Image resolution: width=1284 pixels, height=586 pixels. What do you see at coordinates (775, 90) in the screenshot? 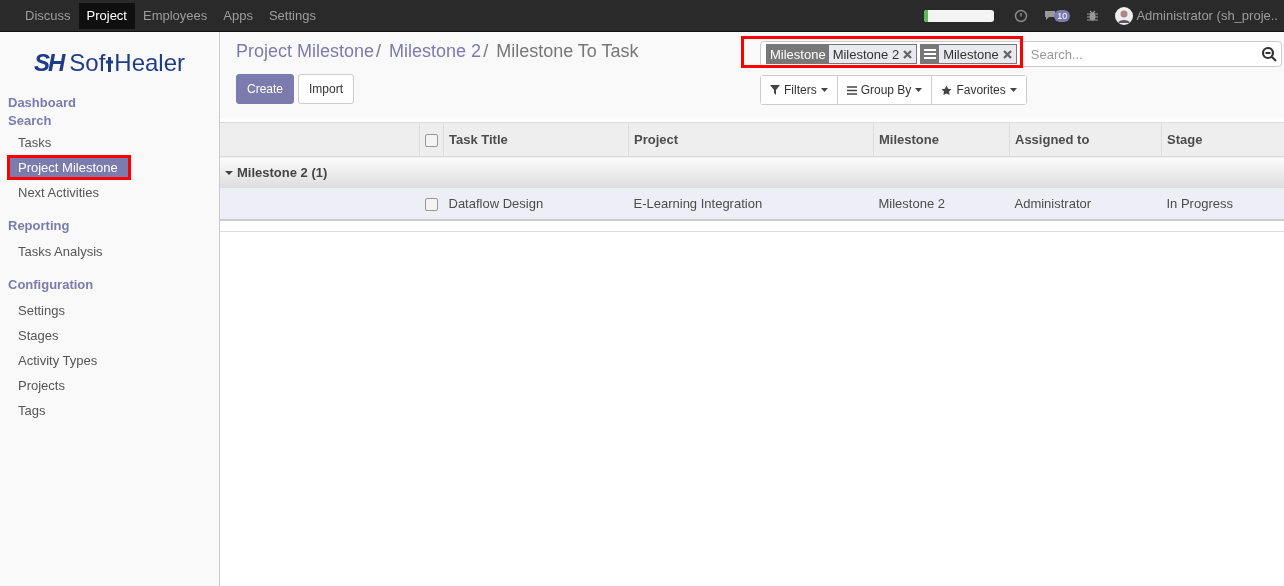
I see `filter-icon` at bounding box center [775, 90].